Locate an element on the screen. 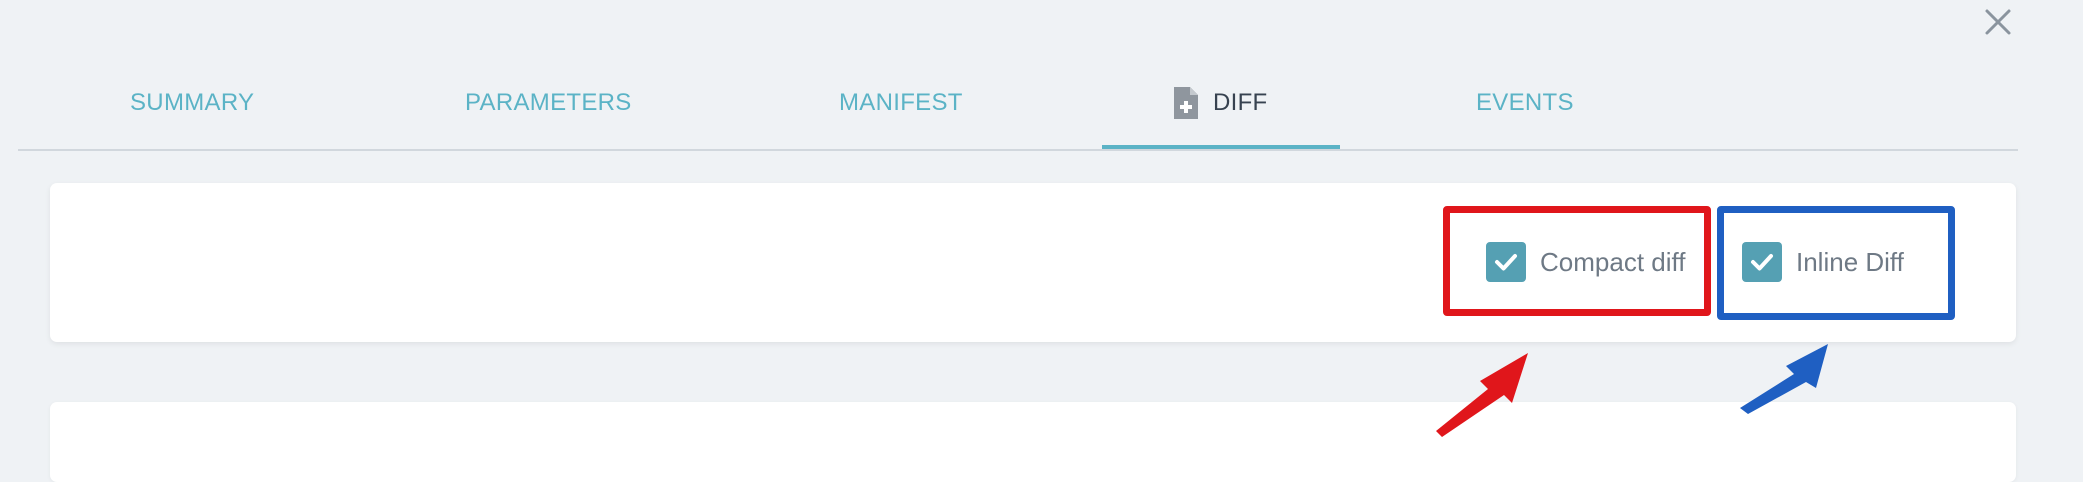 The image size is (2083, 482). compact-diff-toggle: Compact diff is located at coordinates (1585, 262).